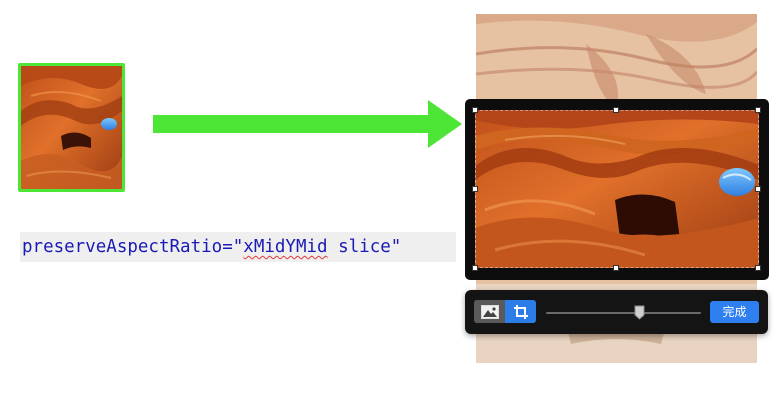  I want to click on zoom-slider-thumb, so click(639, 312).